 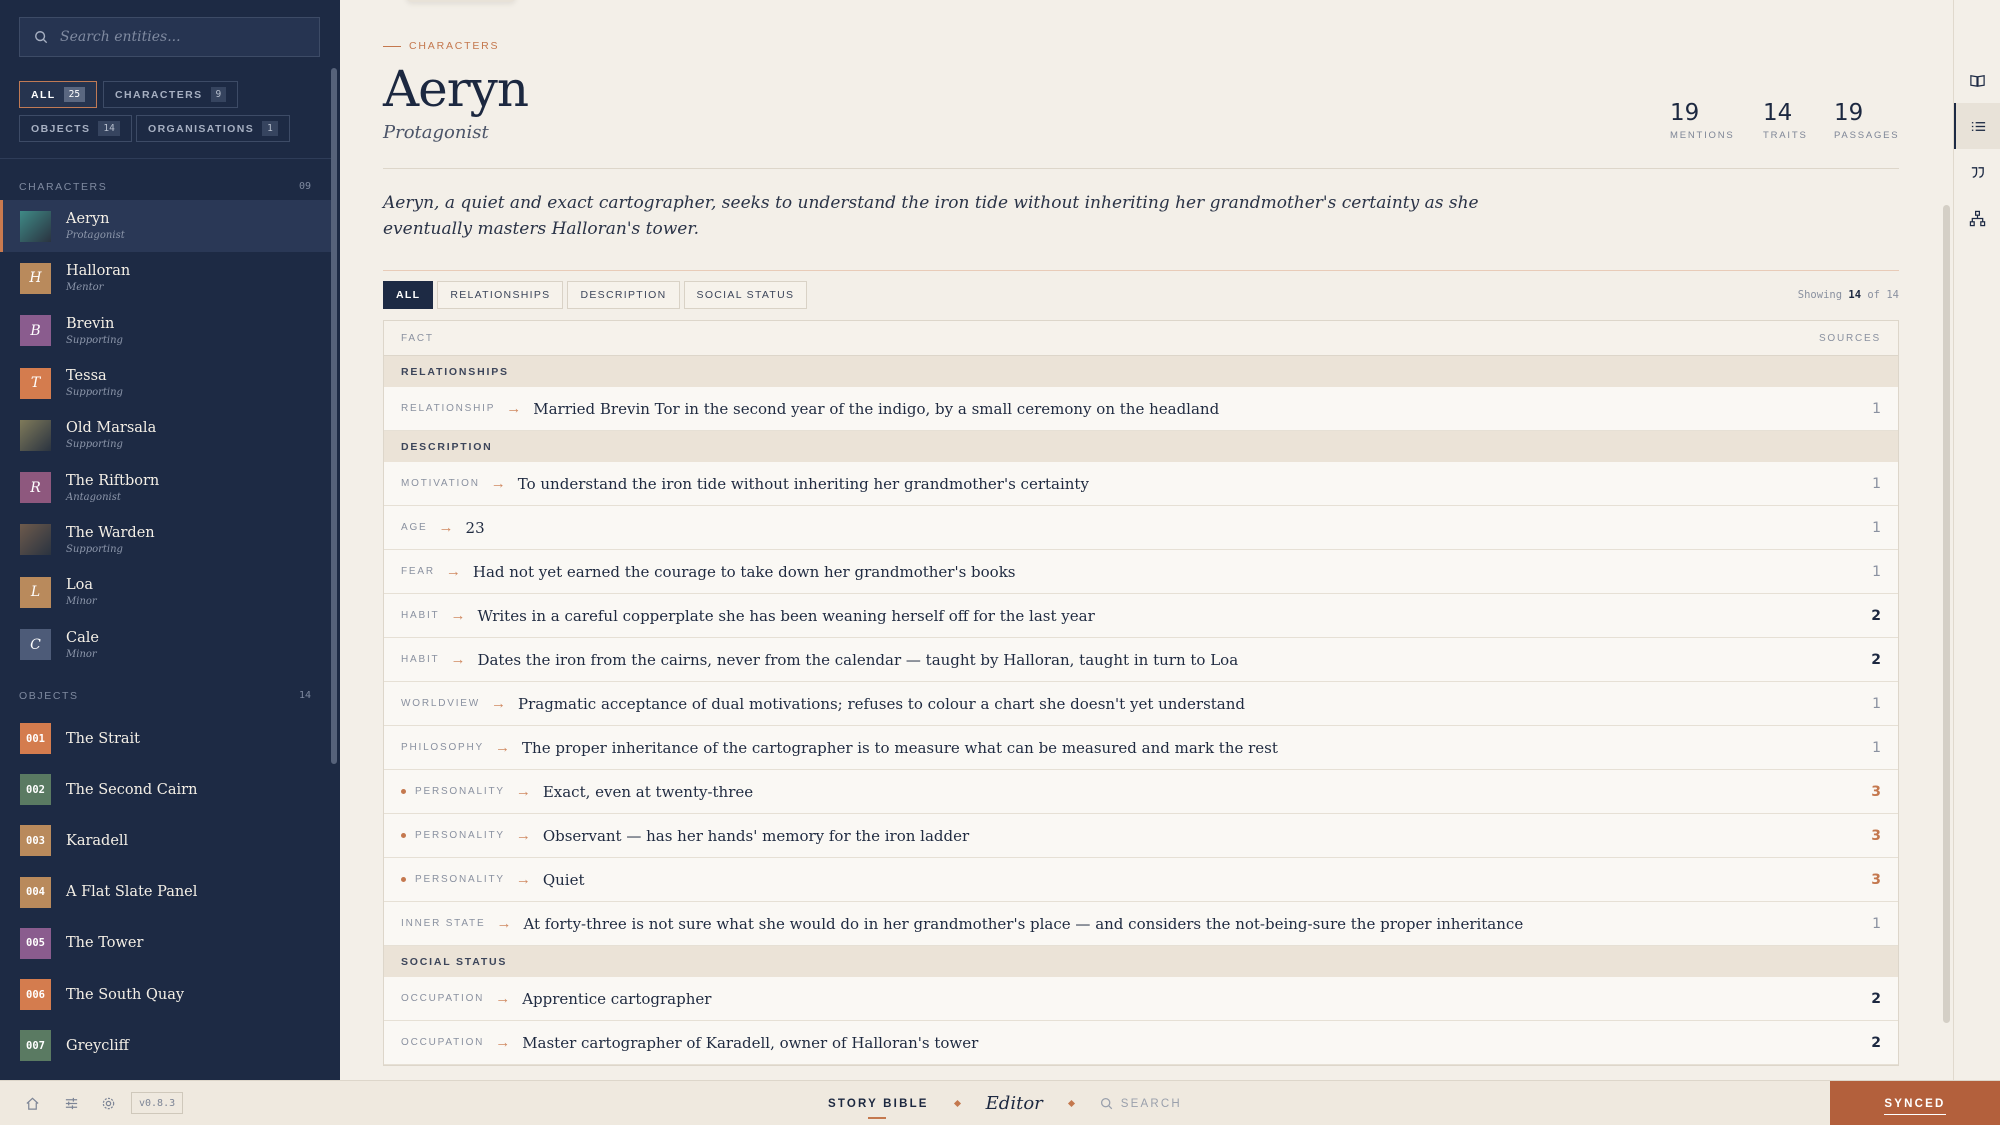 I want to click on entity-search-box, so click(x=169, y=37).